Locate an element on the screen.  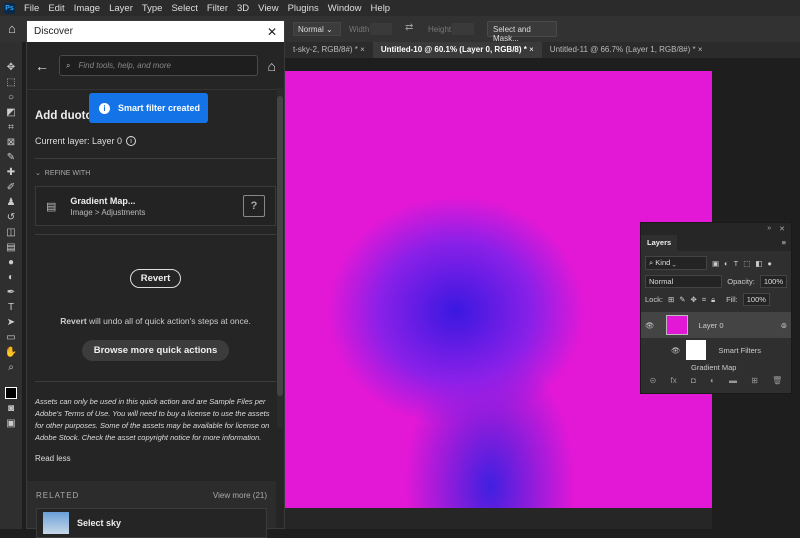
related-item-select-sky: Select sky is located at coordinates (151, 523).